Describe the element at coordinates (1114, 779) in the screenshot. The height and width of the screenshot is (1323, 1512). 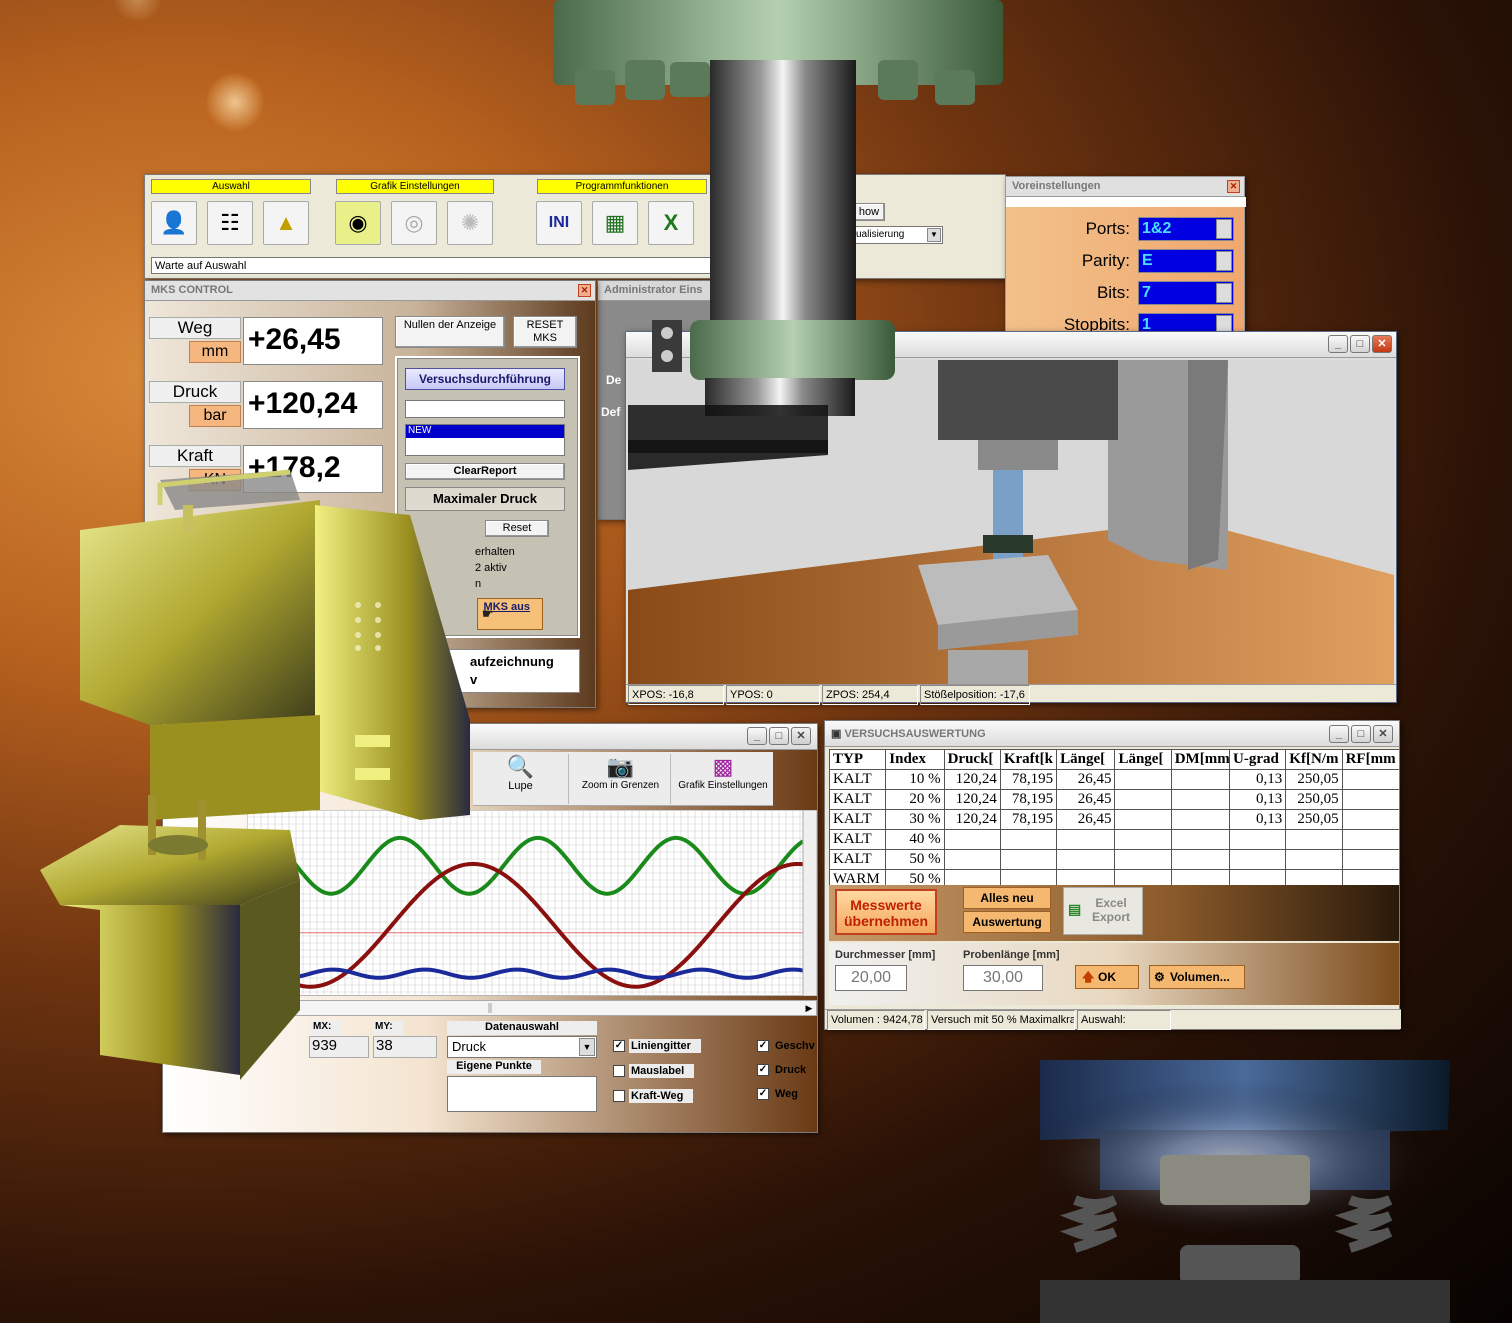
I see `table-row: KALT 10 % 120,24 78,195 26,45 0,13 250,05` at that location.